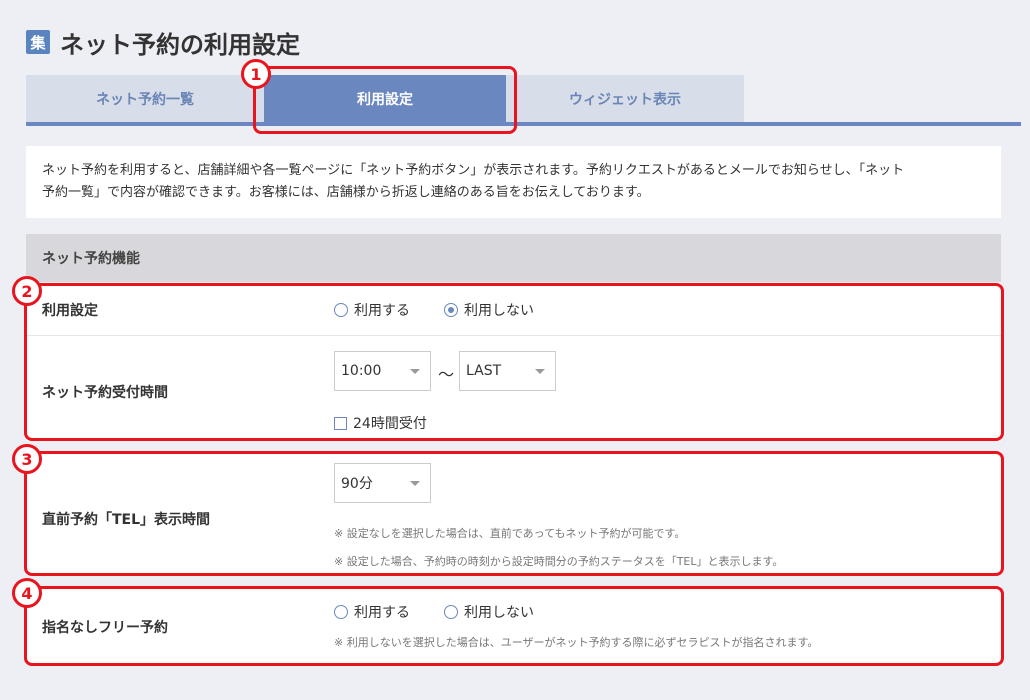 This screenshot has height=700, width=1030. What do you see at coordinates (625, 99) in the screenshot?
I see `tab-widget-display: ウィジェット表示` at bounding box center [625, 99].